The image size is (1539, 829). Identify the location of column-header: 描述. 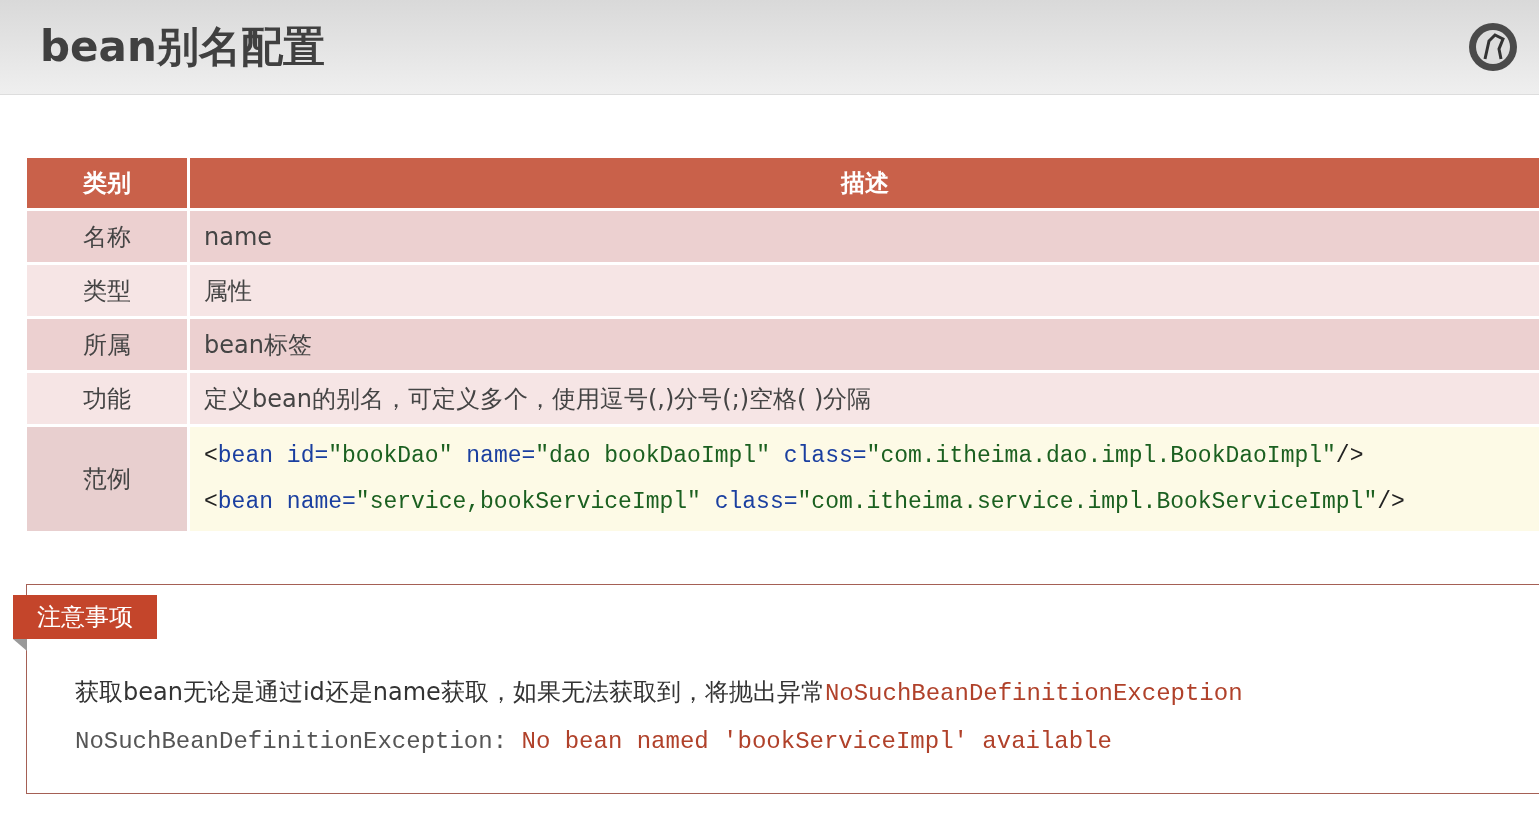
(864, 183).